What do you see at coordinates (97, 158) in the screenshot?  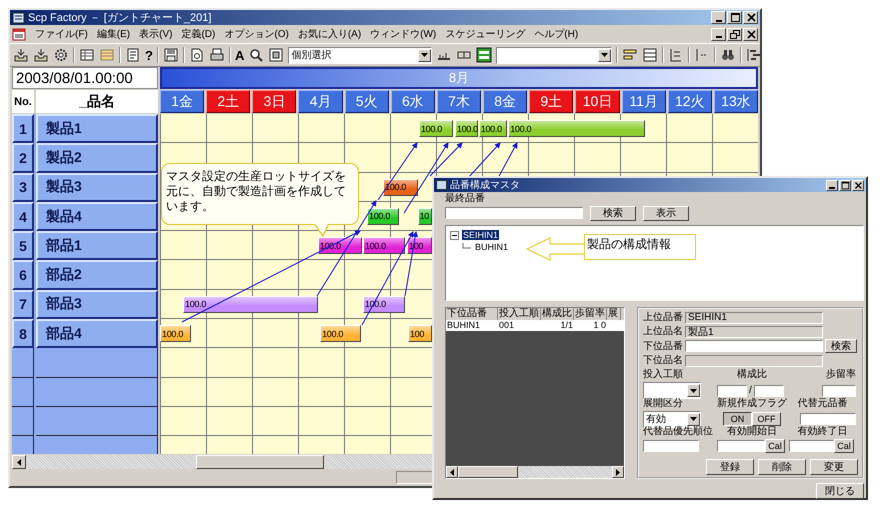 I see `item-name: 製品2` at bounding box center [97, 158].